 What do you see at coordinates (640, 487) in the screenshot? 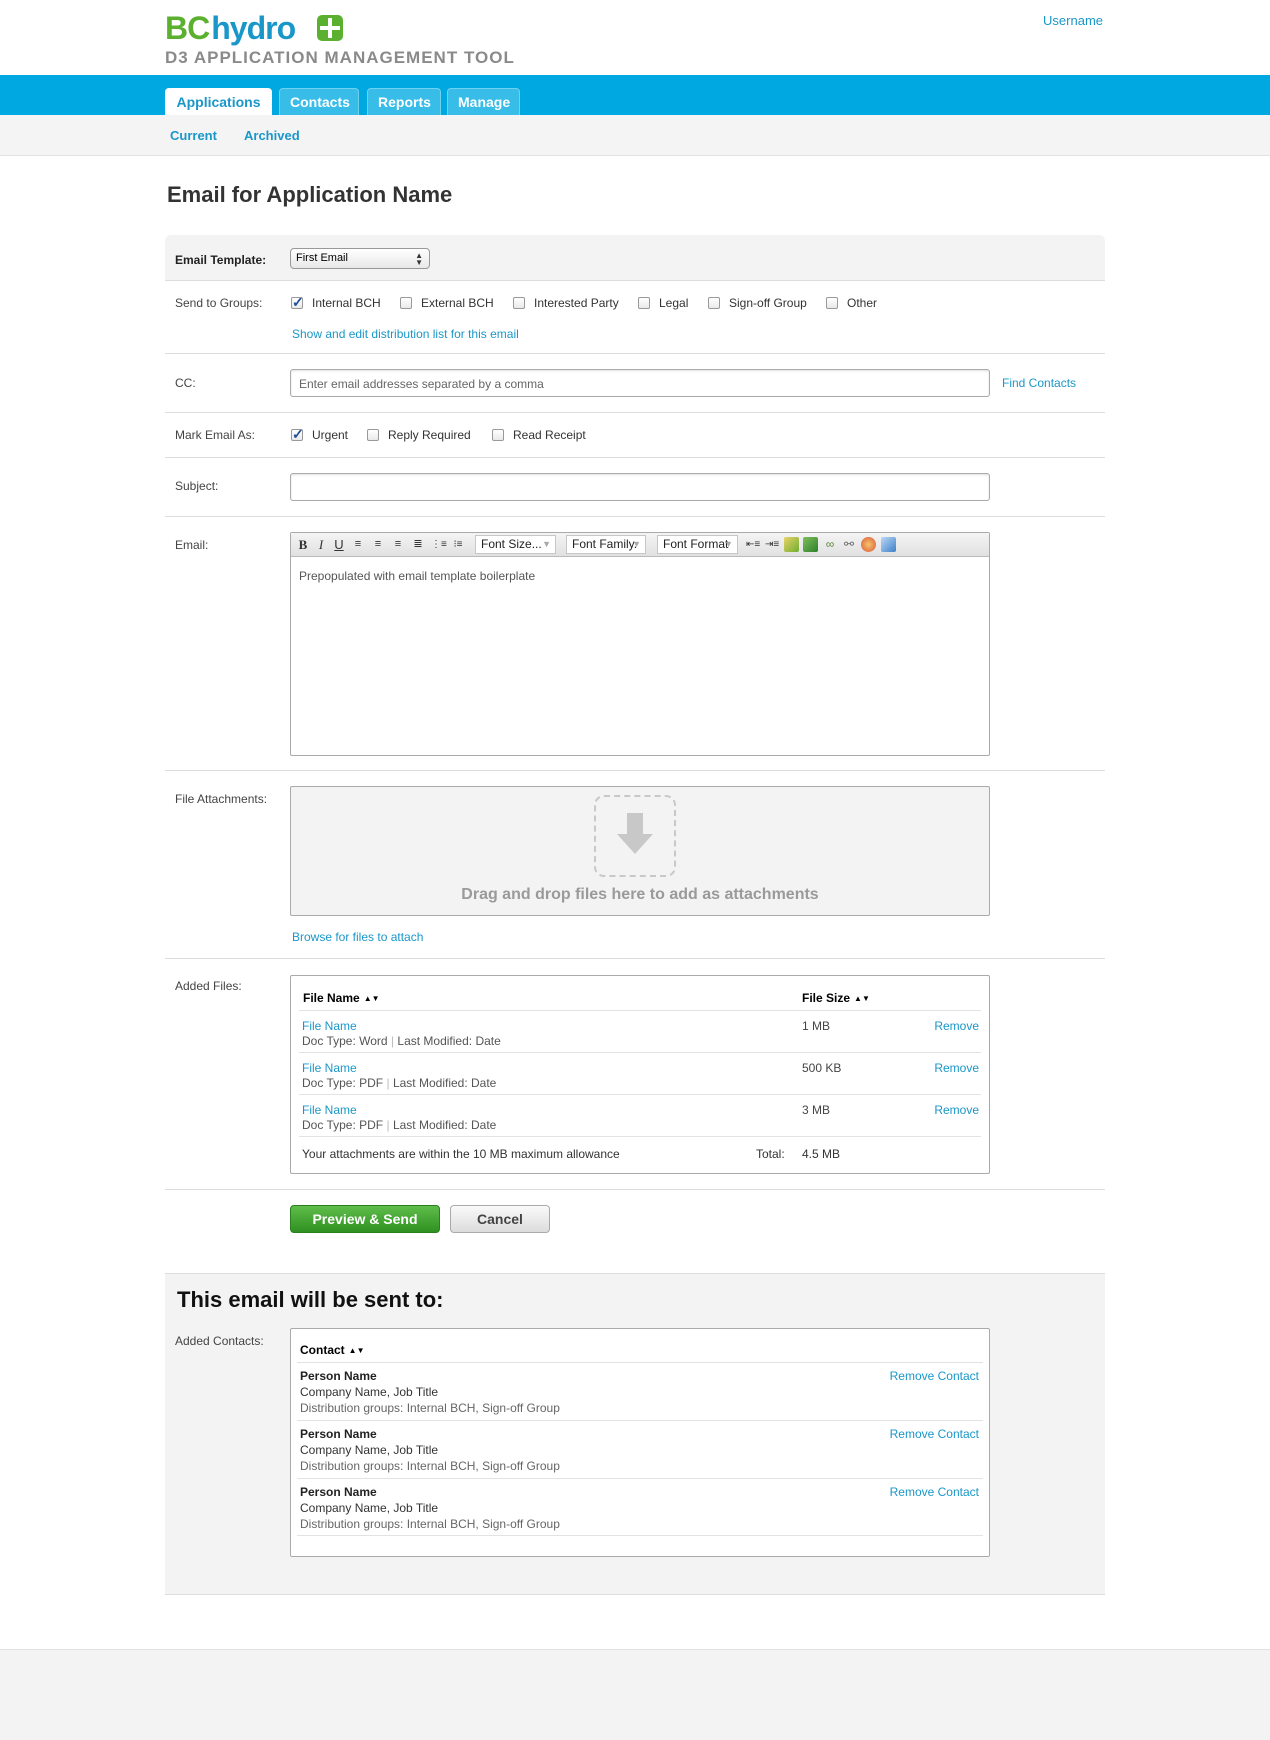
I see `subject-input` at bounding box center [640, 487].